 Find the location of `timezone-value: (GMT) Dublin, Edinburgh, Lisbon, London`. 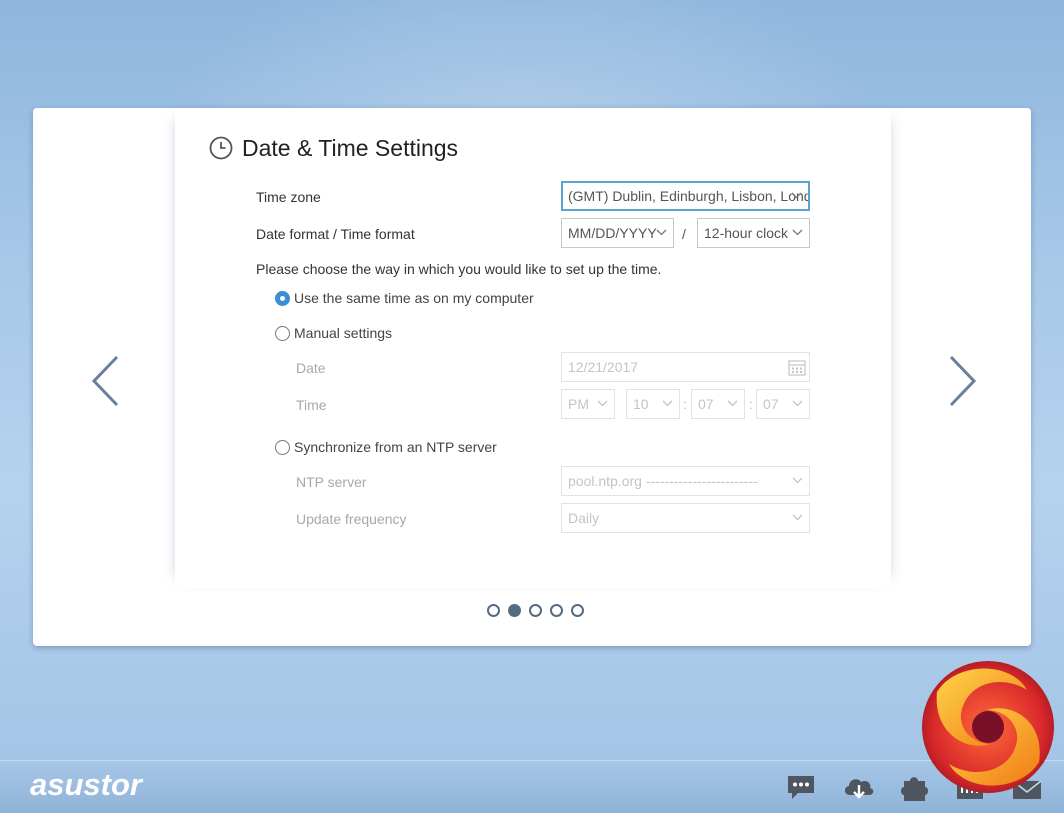

timezone-value: (GMT) Dublin, Edinburgh, Lisbon, London is located at coordinates (689, 196).